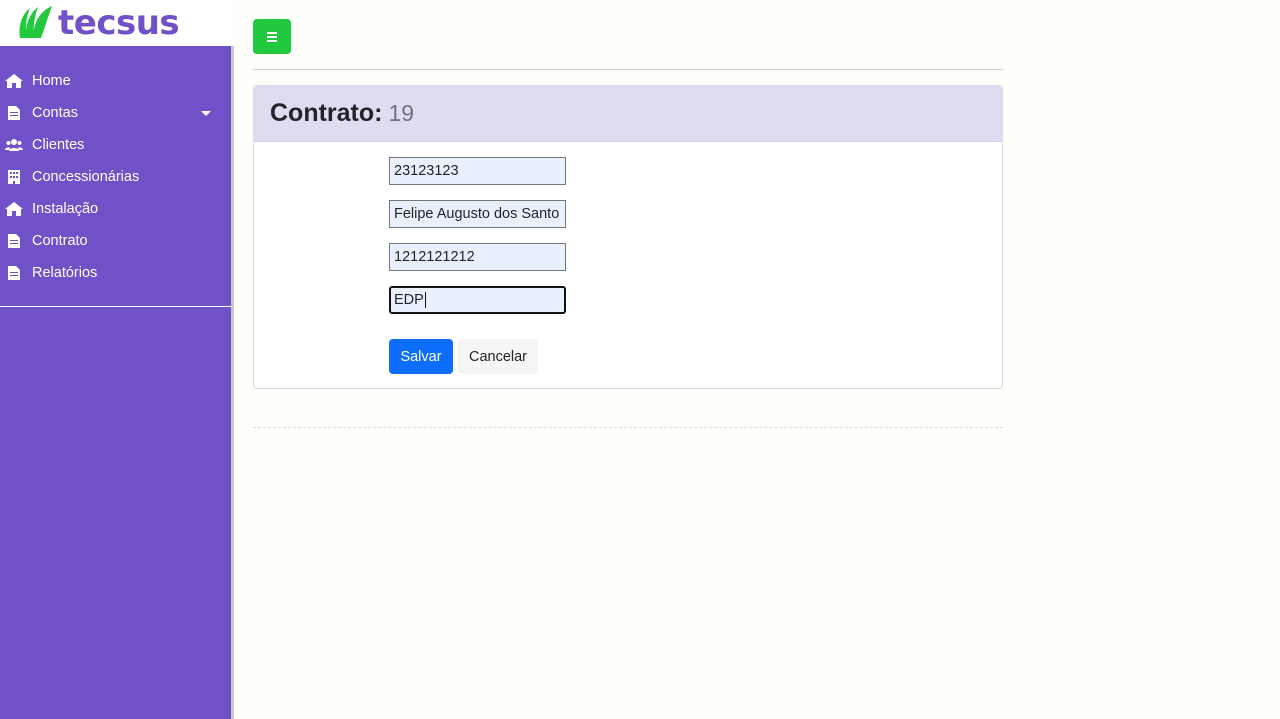 This screenshot has width=1280, height=719. What do you see at coordinates (477, 300) in the screenshot?
I see `utility-input: EDP` at bounding box center [477, 300].